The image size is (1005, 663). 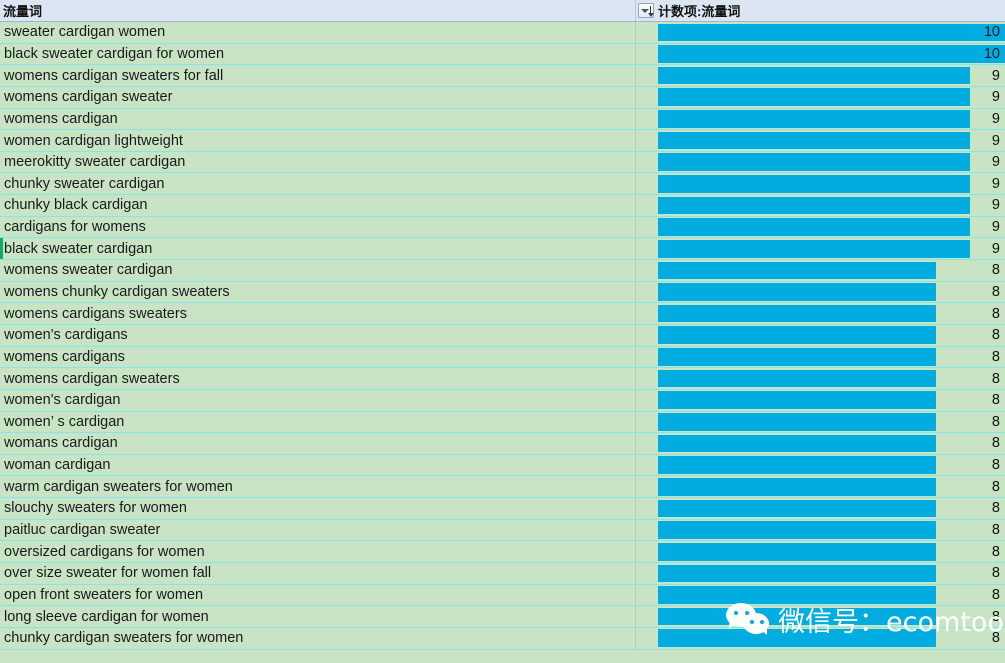 I want to click on table-row: warm cardigan sweaters for women 8, so click(x=502, y=487).